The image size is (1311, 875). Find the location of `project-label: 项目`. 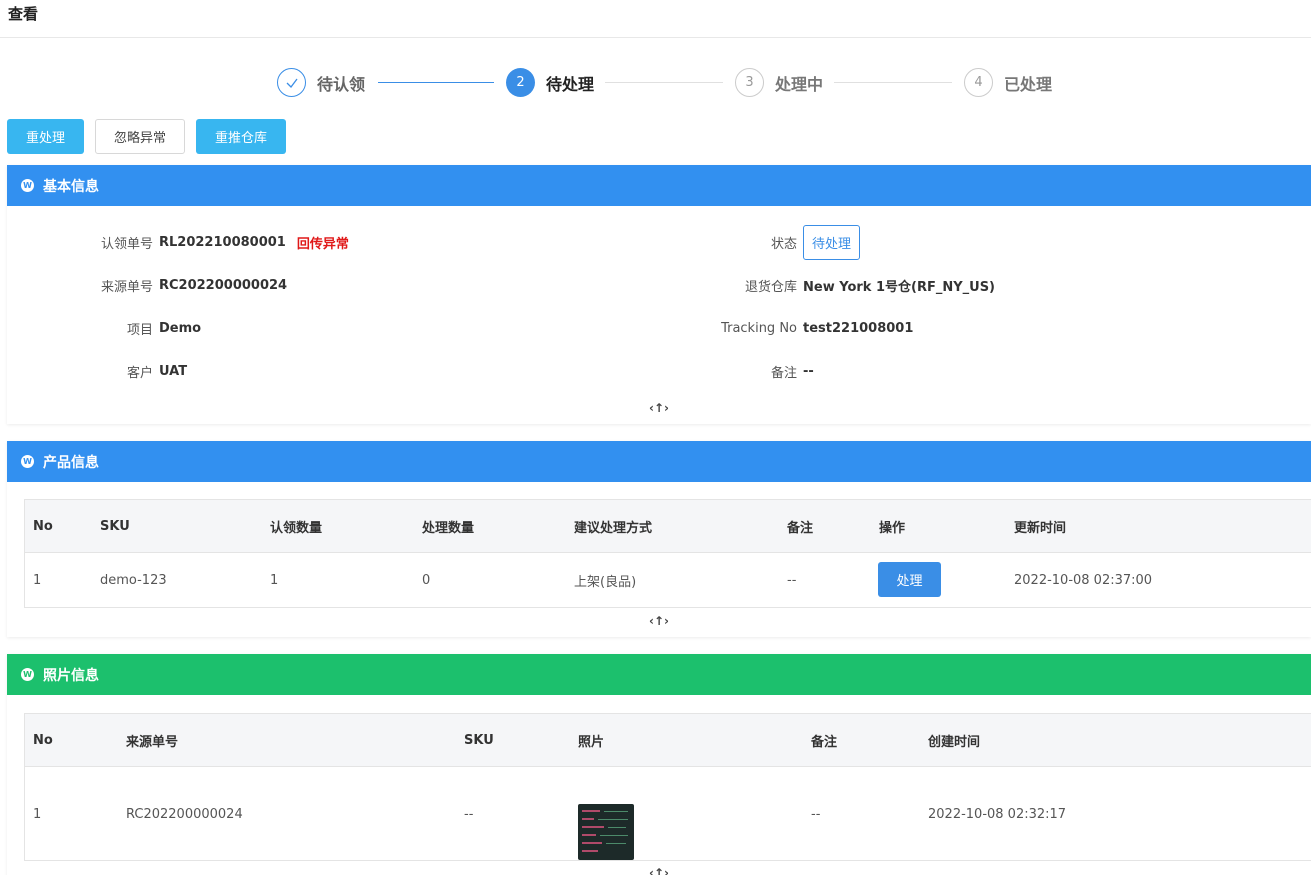

project-label: 项目 is located at coordinates (139, 330).